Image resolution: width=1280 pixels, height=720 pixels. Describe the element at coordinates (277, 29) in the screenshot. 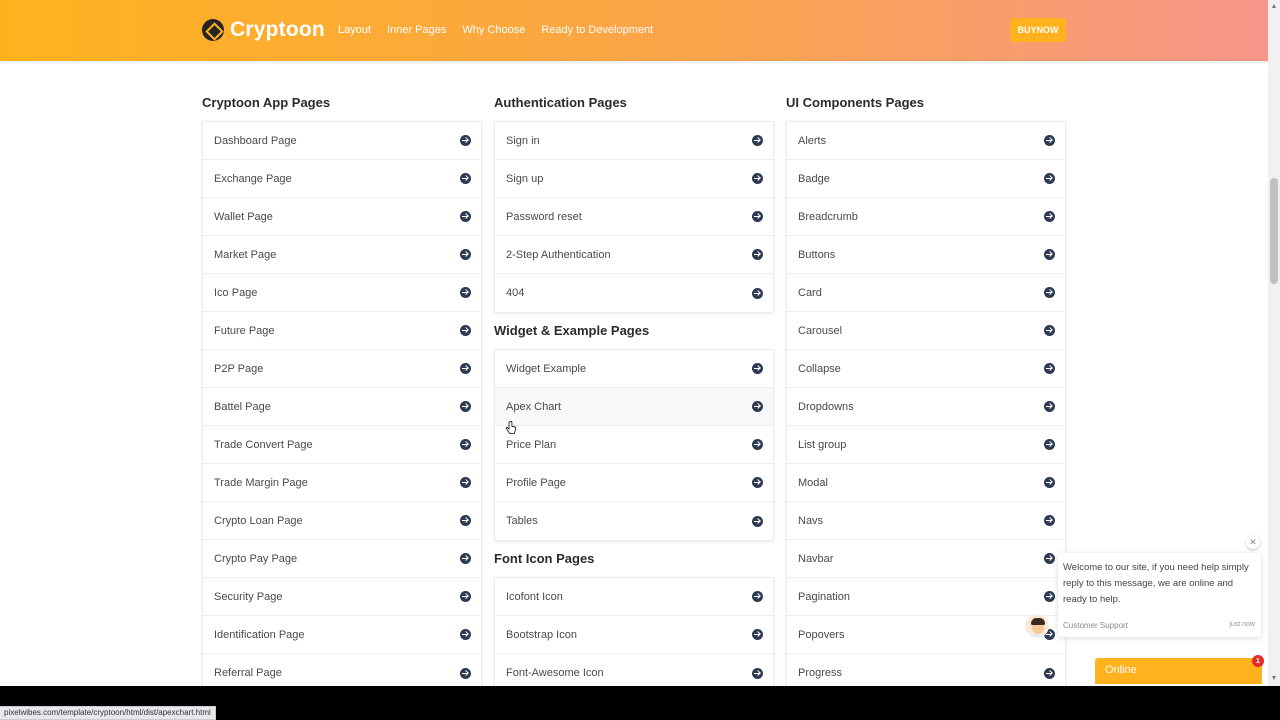

I see `brand-name: Cryptoon` at that location.